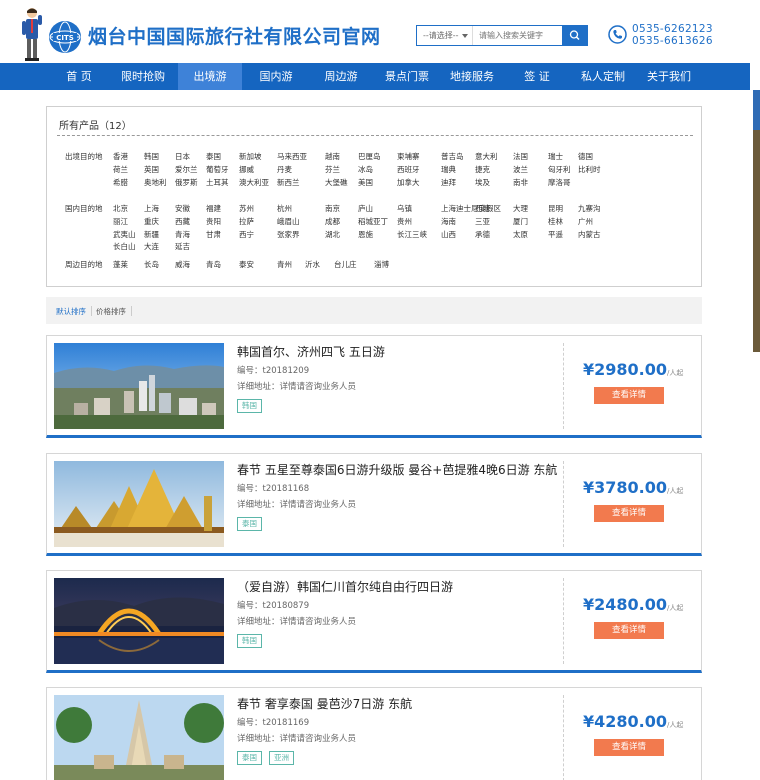 The image size is (760, 780). I want to click on destination-link: 大连, so click(151, 246).